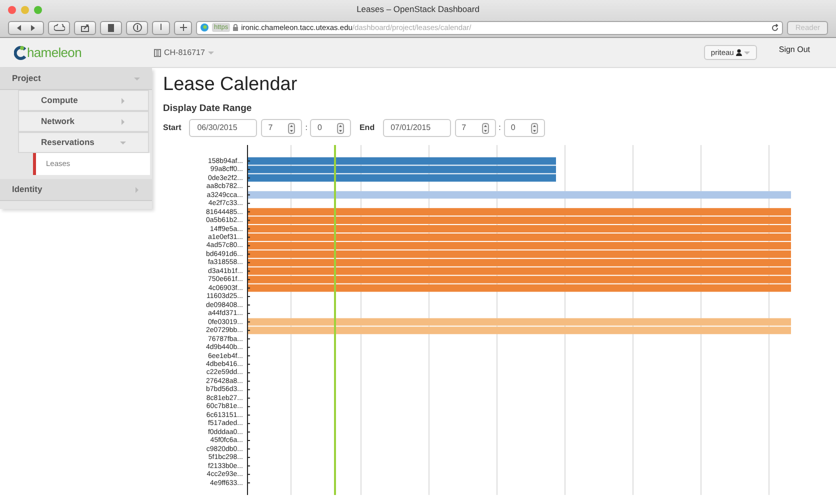  Describe the element at coordinates (76, 79) in the screenshot. I see `sidebar-item: Project` at that location.